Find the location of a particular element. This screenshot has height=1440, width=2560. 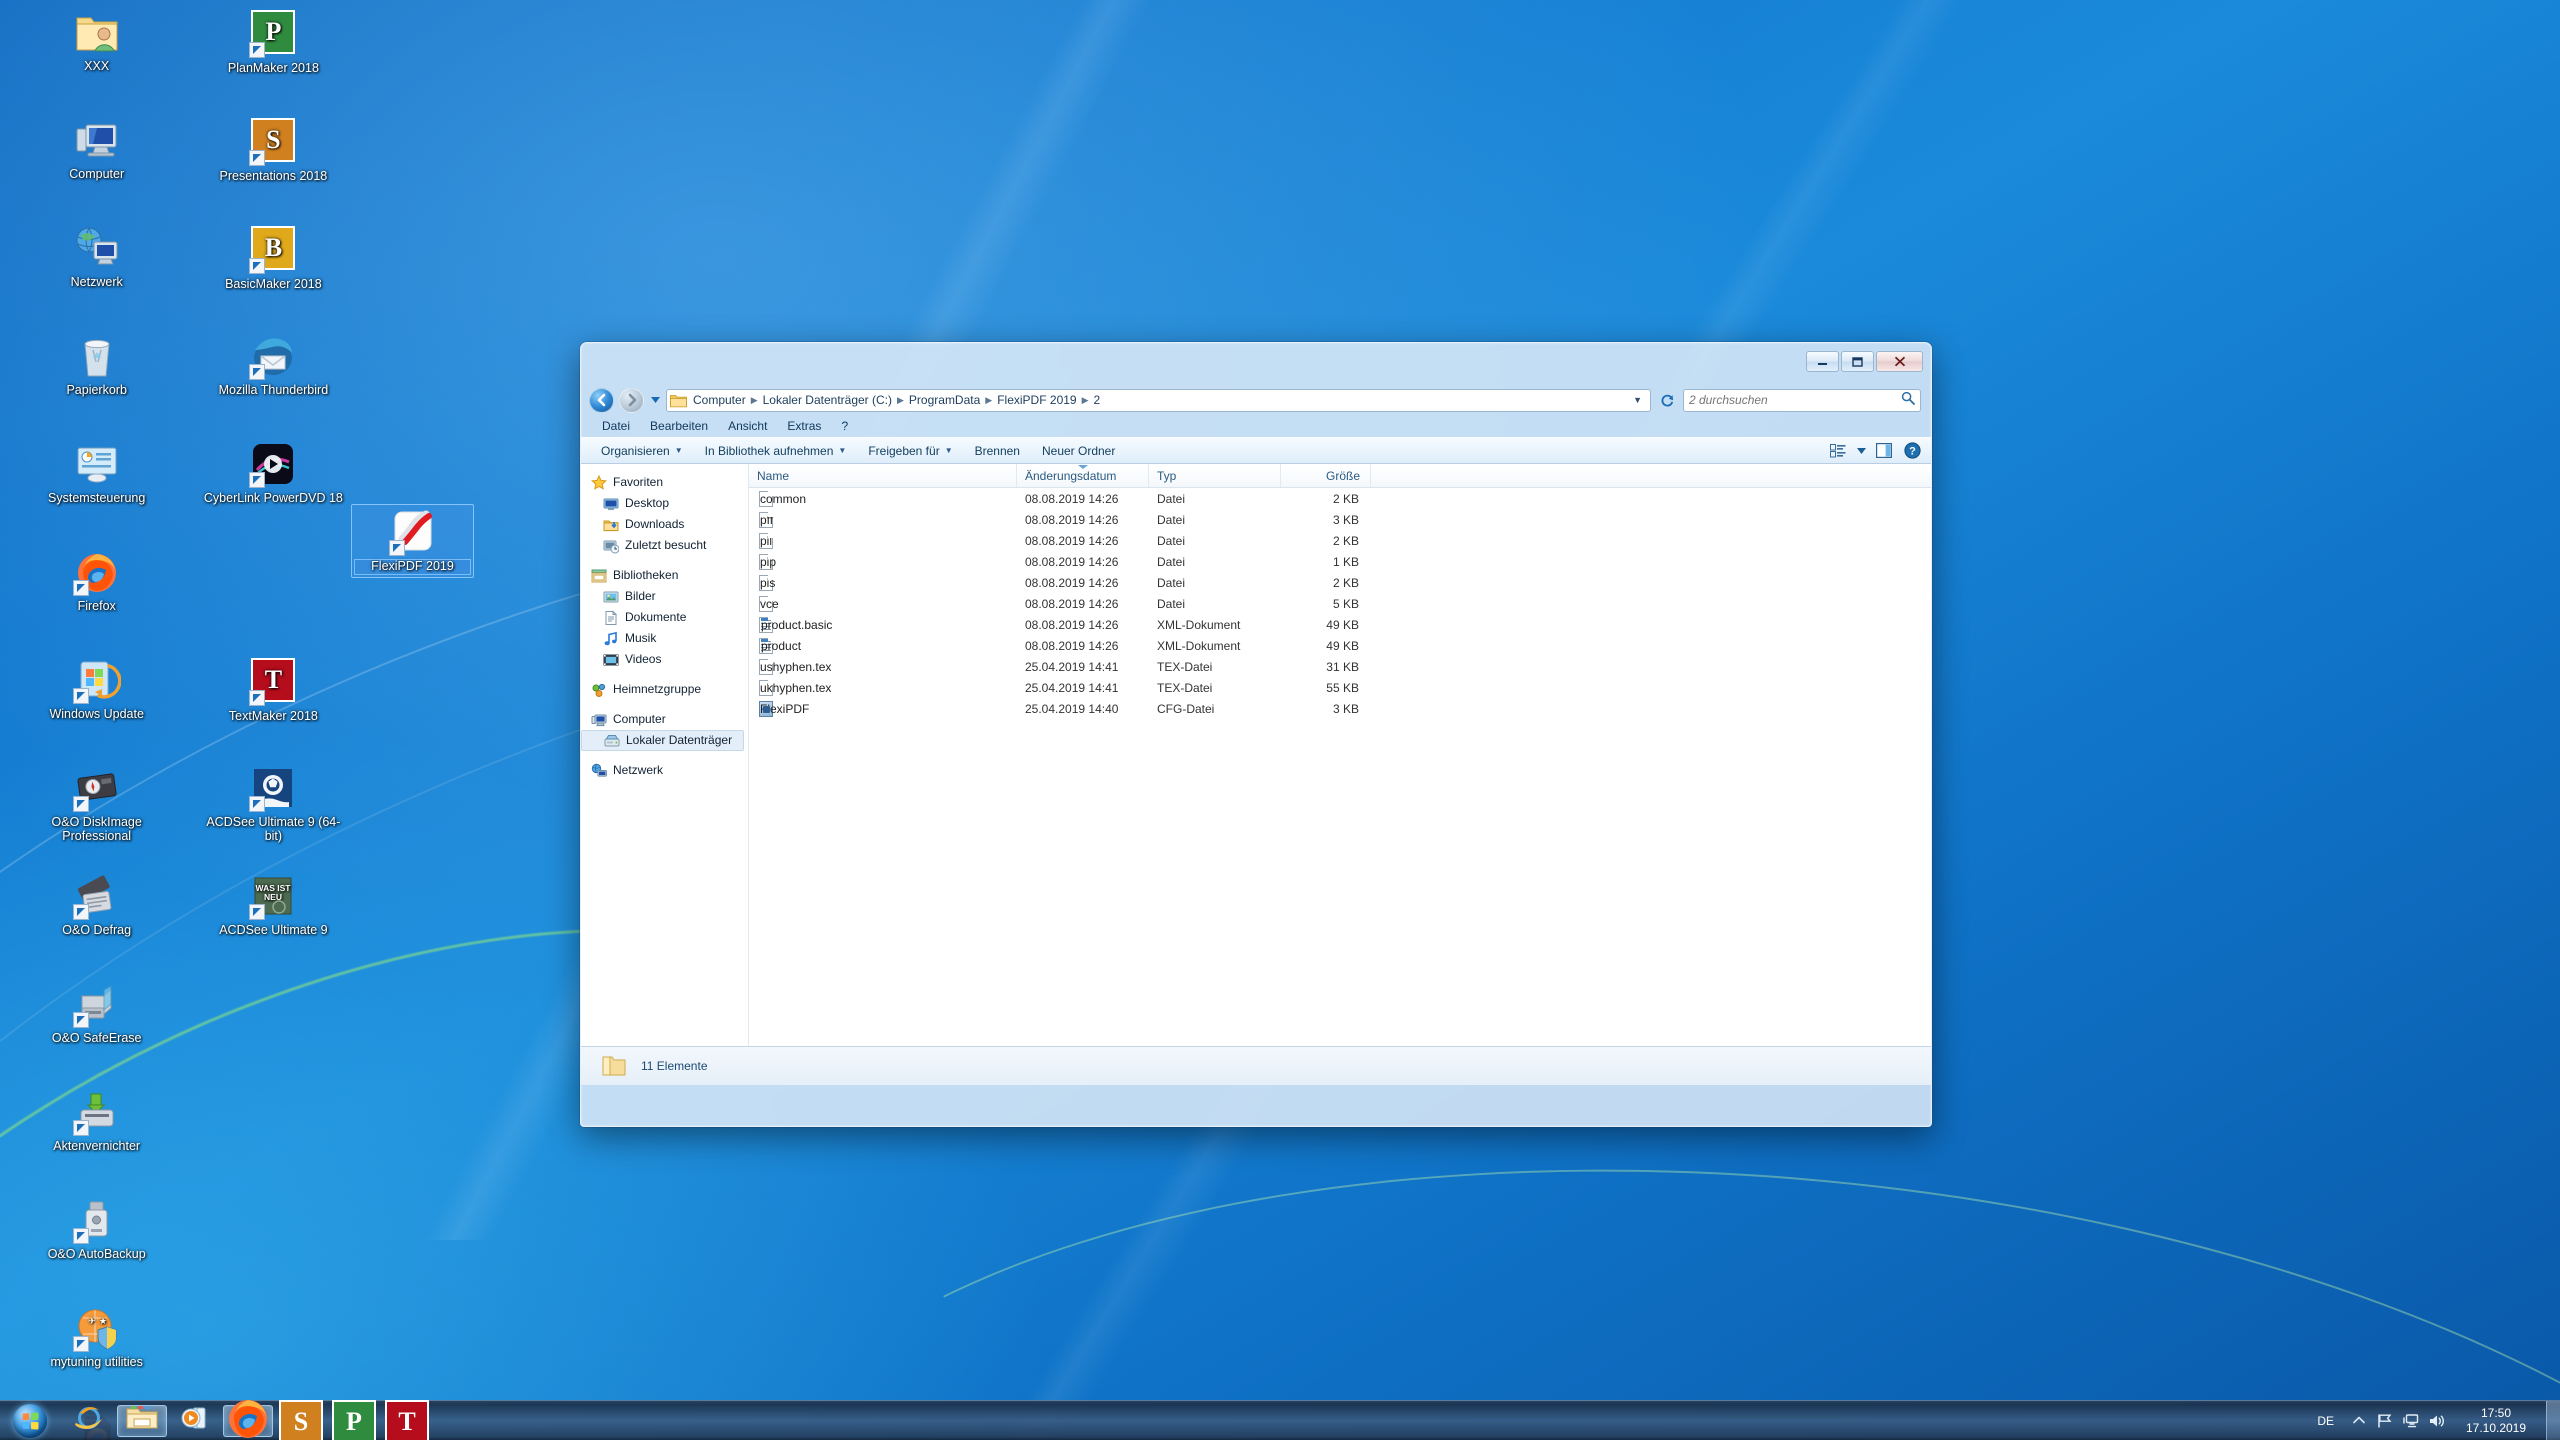

close-button is located at coordinates (1899, 361).